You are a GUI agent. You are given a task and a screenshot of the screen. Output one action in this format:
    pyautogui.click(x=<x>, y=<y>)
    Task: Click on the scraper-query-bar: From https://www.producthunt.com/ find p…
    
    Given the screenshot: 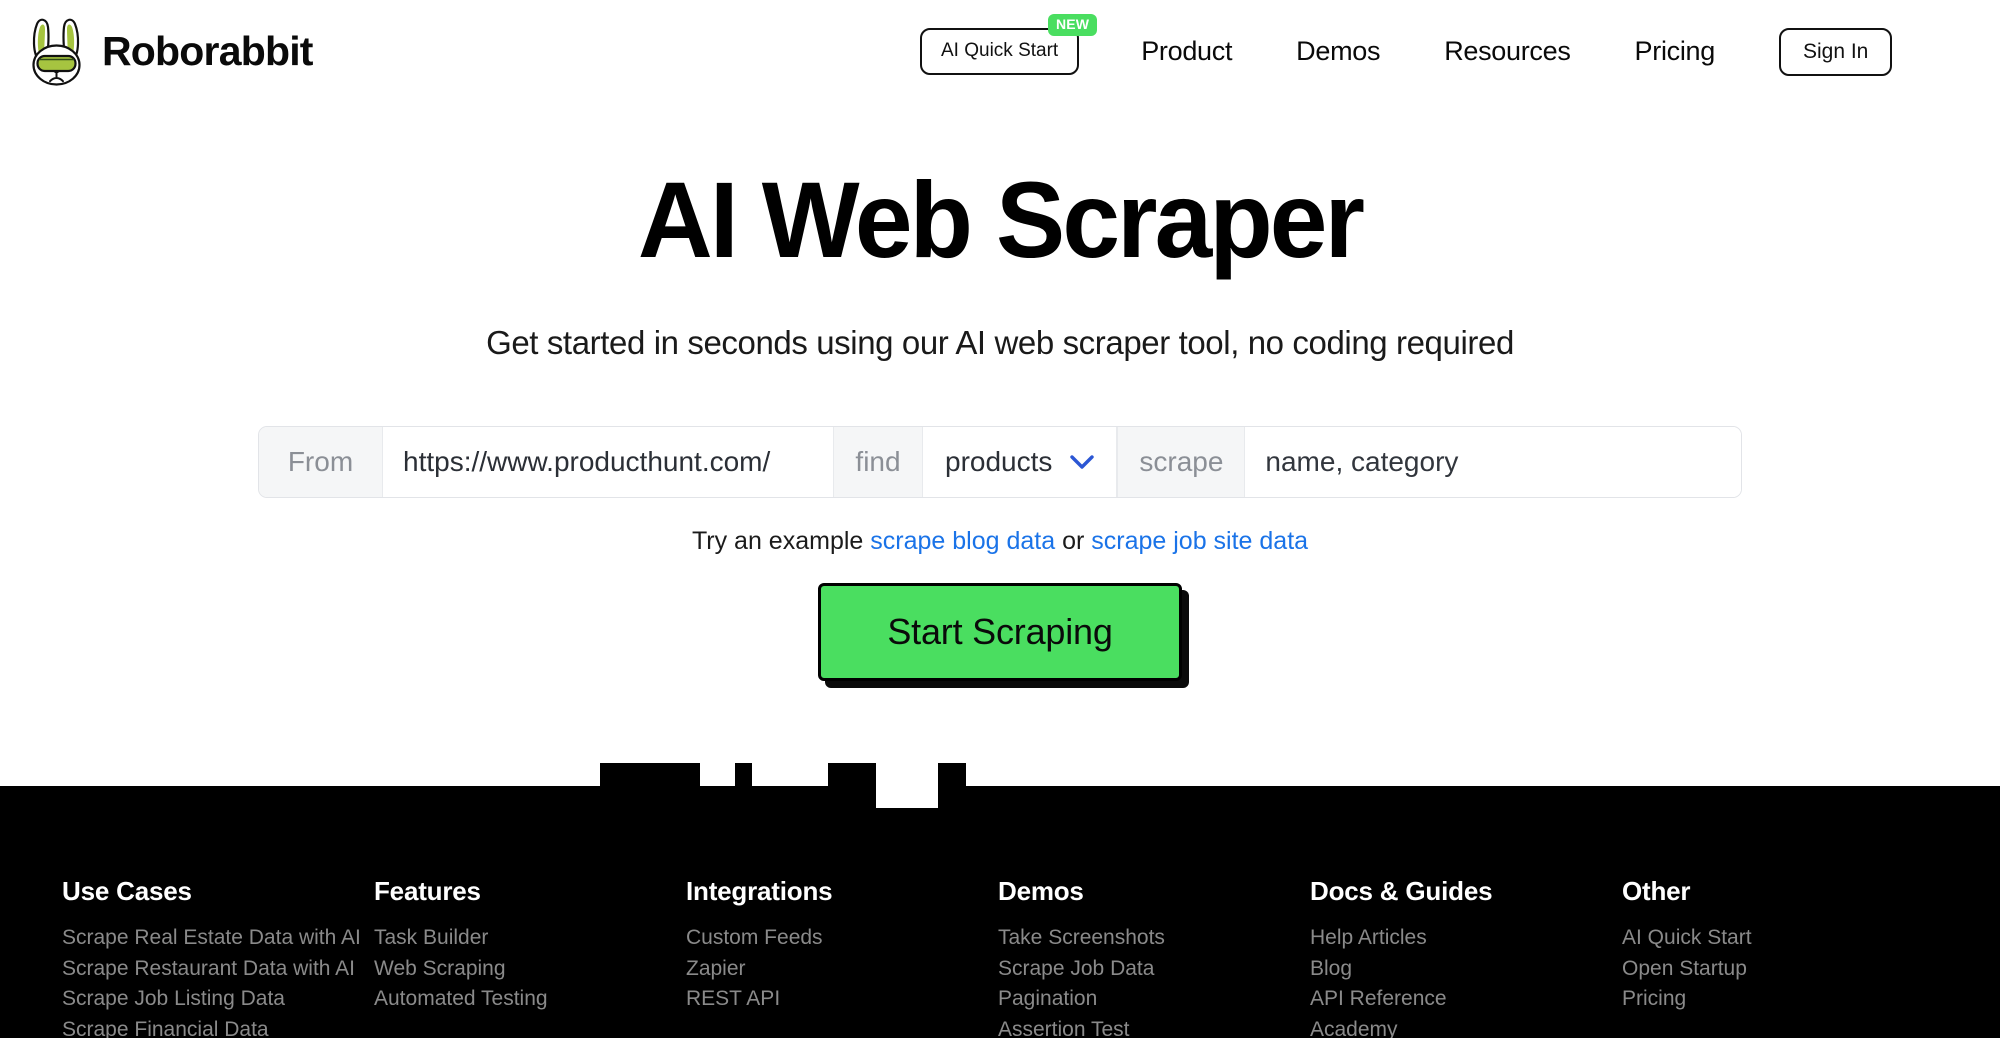 What is the action you would take?
    pyautogui.click(x=1000, y=462)
    